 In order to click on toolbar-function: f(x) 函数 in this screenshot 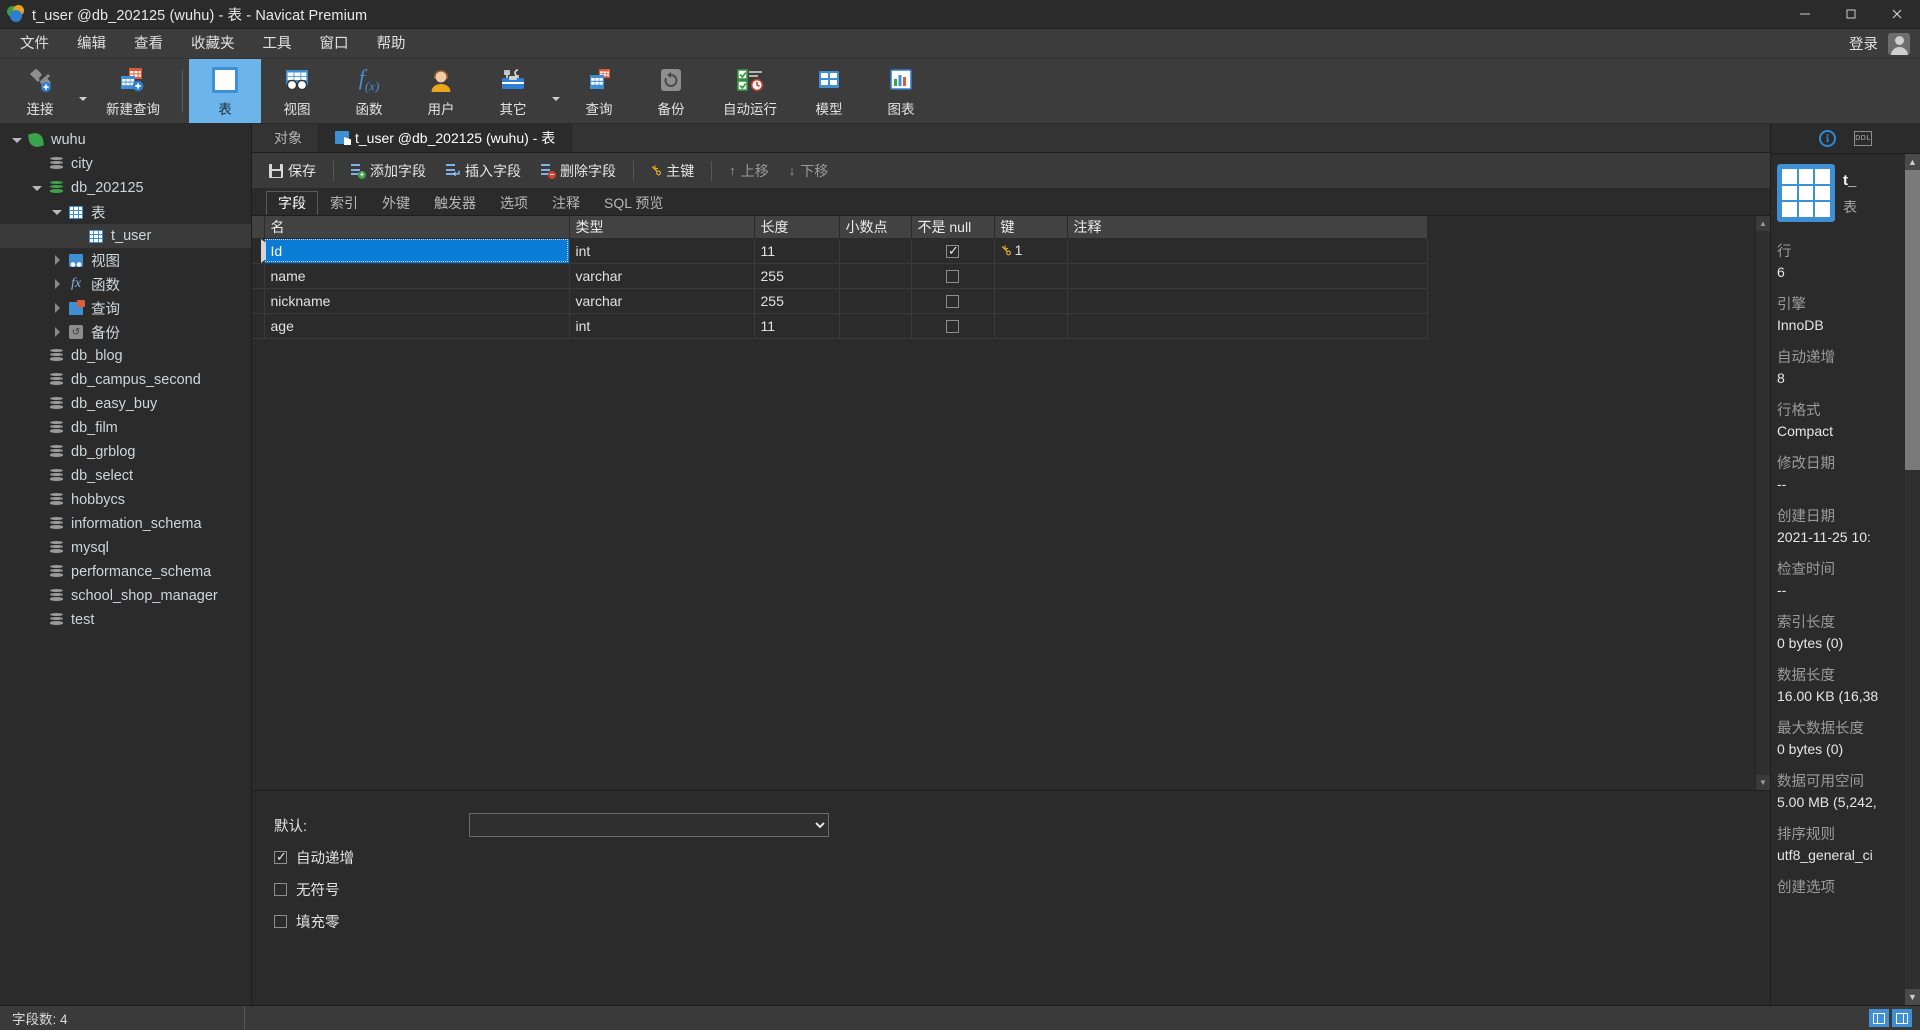, I will do `click(369, 91)`.